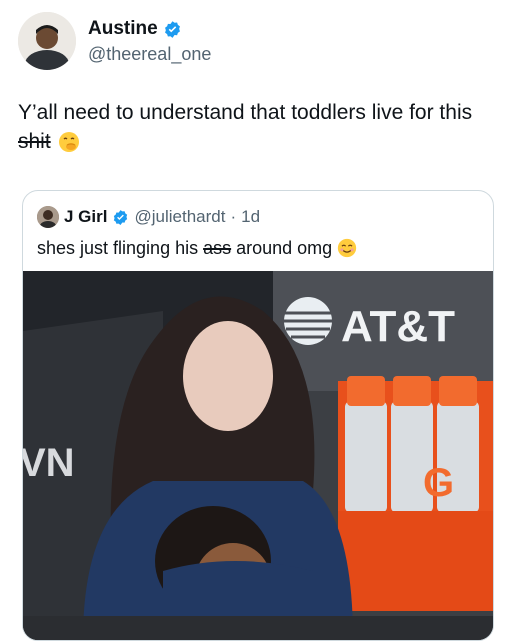 This screenshot has height=641, width=512. I want to click on smiling-face-emoji, so click(347, 248).